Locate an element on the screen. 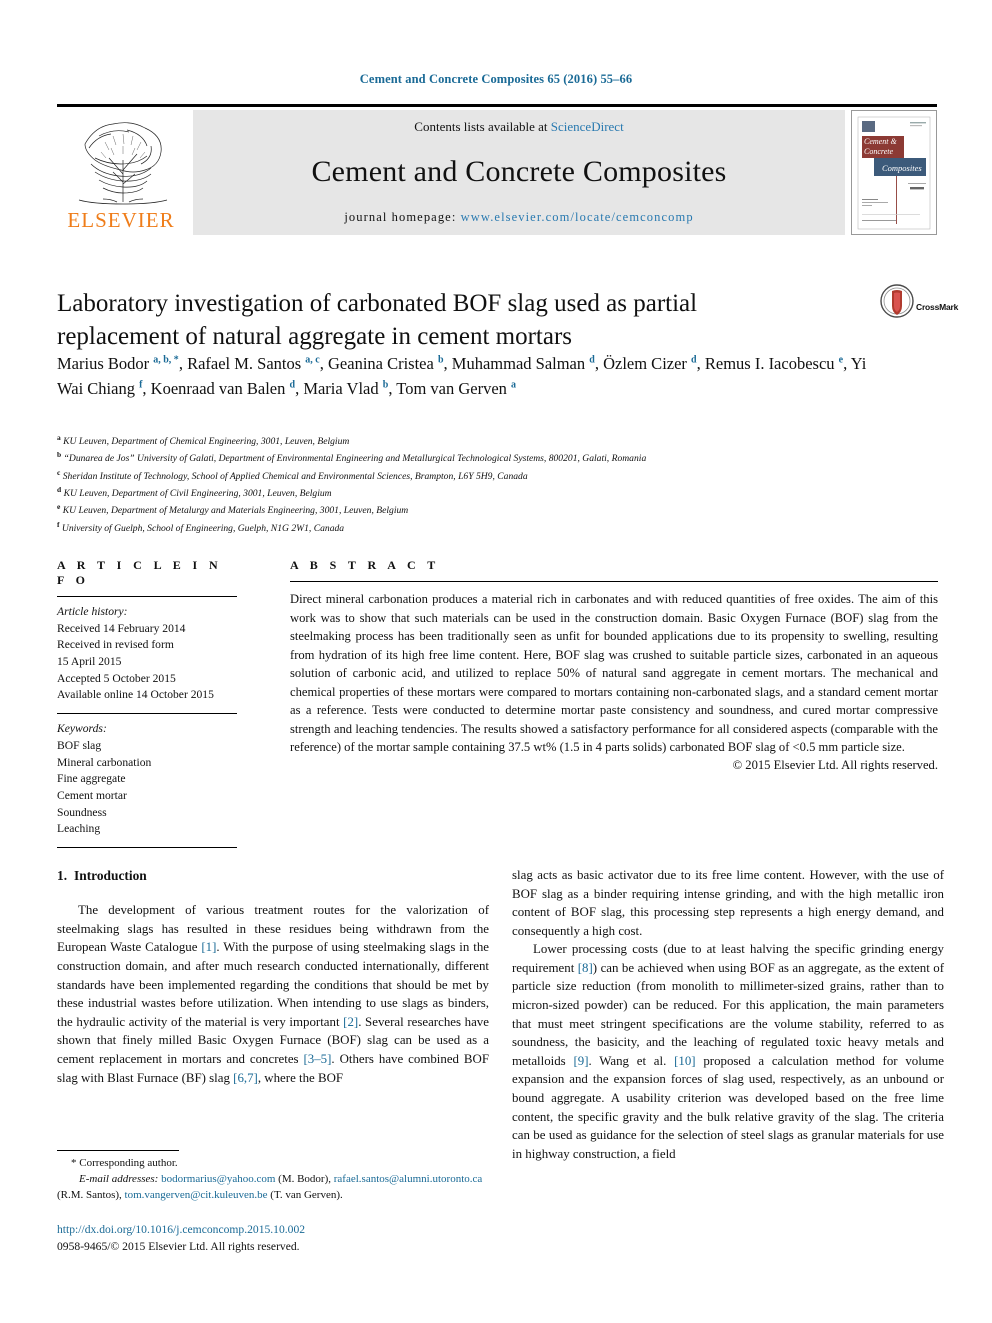 This screenshot has height=1323, width=992. keyword-item: Mineral carbonation is located at coordinates (104, 762).